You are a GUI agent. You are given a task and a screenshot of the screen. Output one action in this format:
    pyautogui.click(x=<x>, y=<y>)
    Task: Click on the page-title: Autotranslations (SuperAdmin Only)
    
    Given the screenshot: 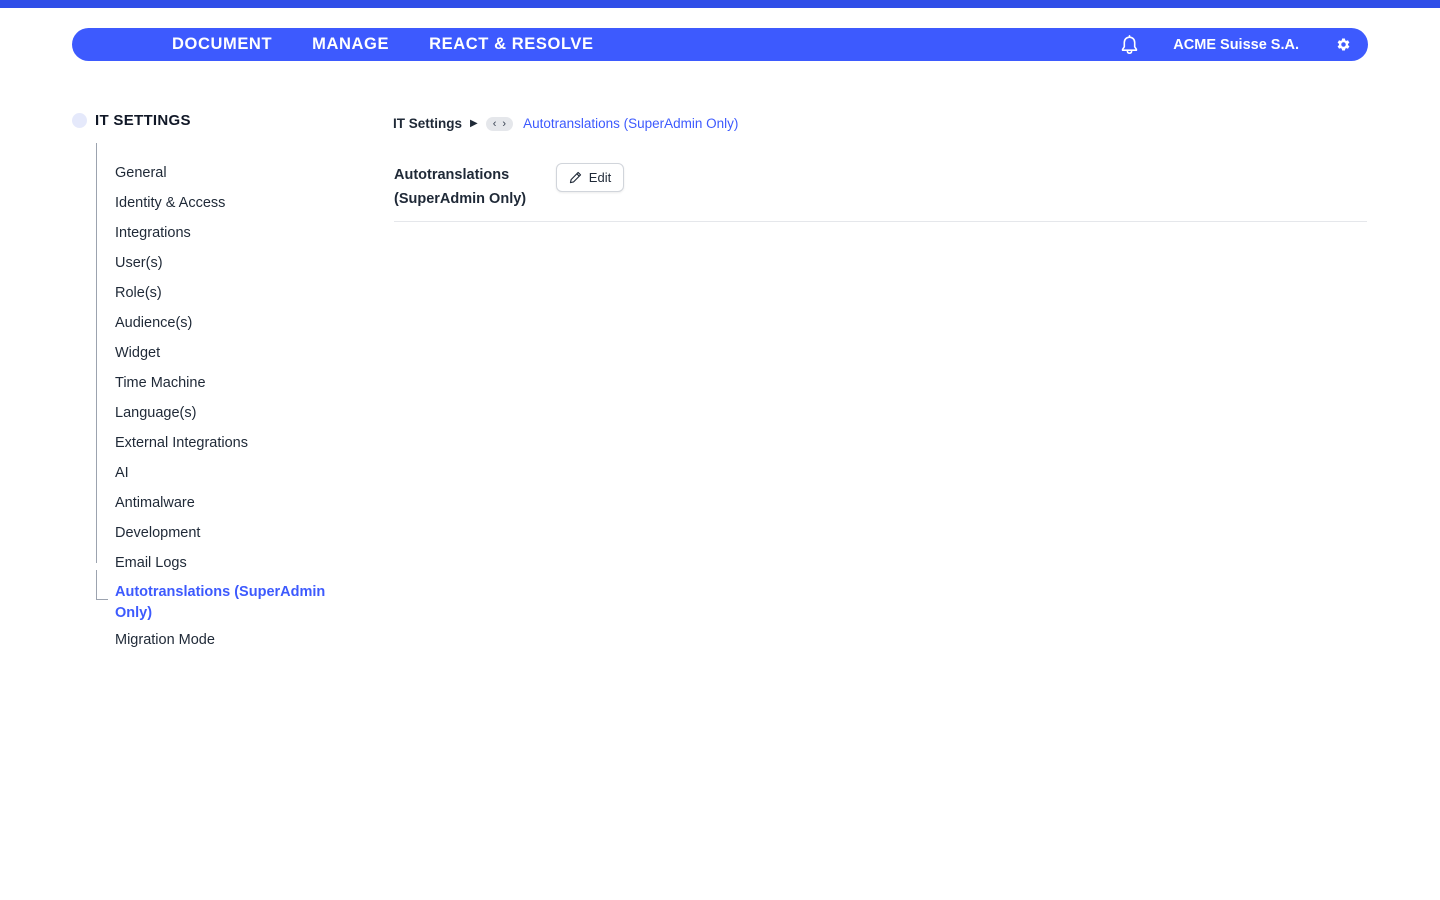 What is the action you would take?
    pyautogui.click(x=460, y=187)
    